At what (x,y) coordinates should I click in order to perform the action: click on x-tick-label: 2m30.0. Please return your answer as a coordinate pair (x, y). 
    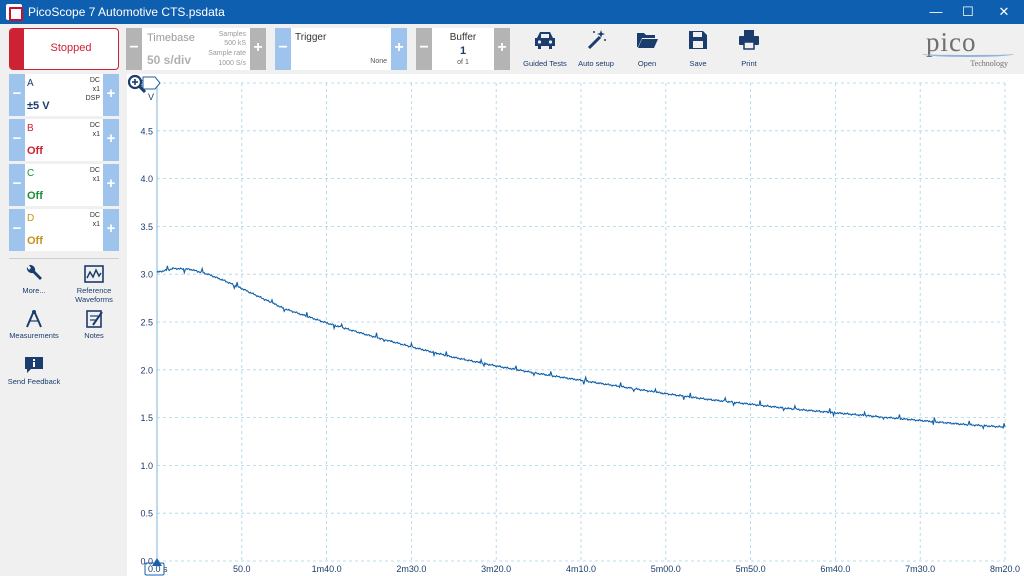
    Looking at the image, I should click on (411, 569).